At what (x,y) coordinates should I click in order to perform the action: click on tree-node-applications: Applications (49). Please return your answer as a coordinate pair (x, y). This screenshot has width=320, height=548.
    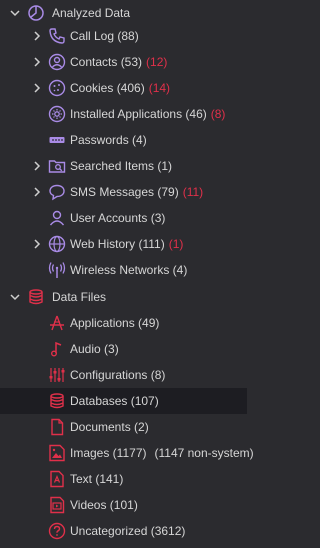
    Looking at the image, I should click on (123, 323).